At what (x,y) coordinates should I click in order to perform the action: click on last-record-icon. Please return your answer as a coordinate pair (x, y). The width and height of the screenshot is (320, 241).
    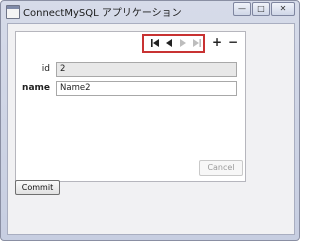
    Looking at the image, I should click on (197, 43).